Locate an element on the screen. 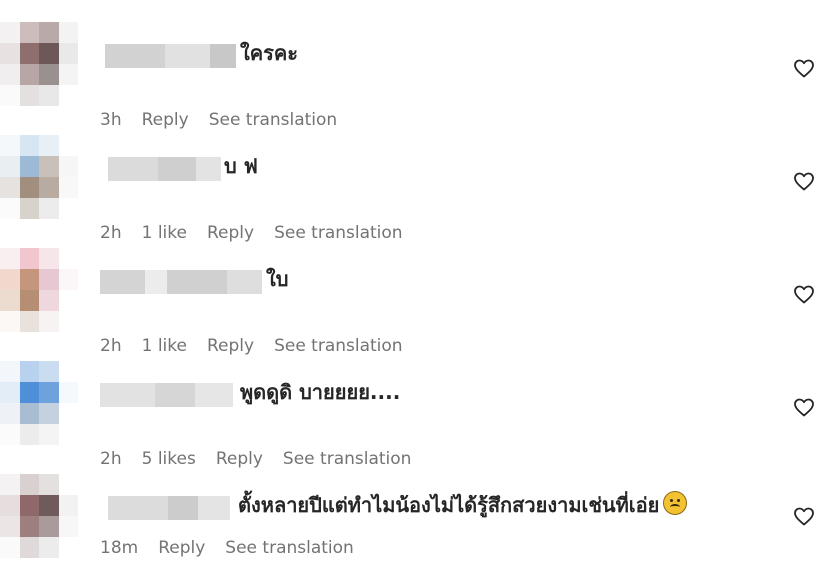  comment-meta: 18m Reply See translation is located at coordinates (237, 548).